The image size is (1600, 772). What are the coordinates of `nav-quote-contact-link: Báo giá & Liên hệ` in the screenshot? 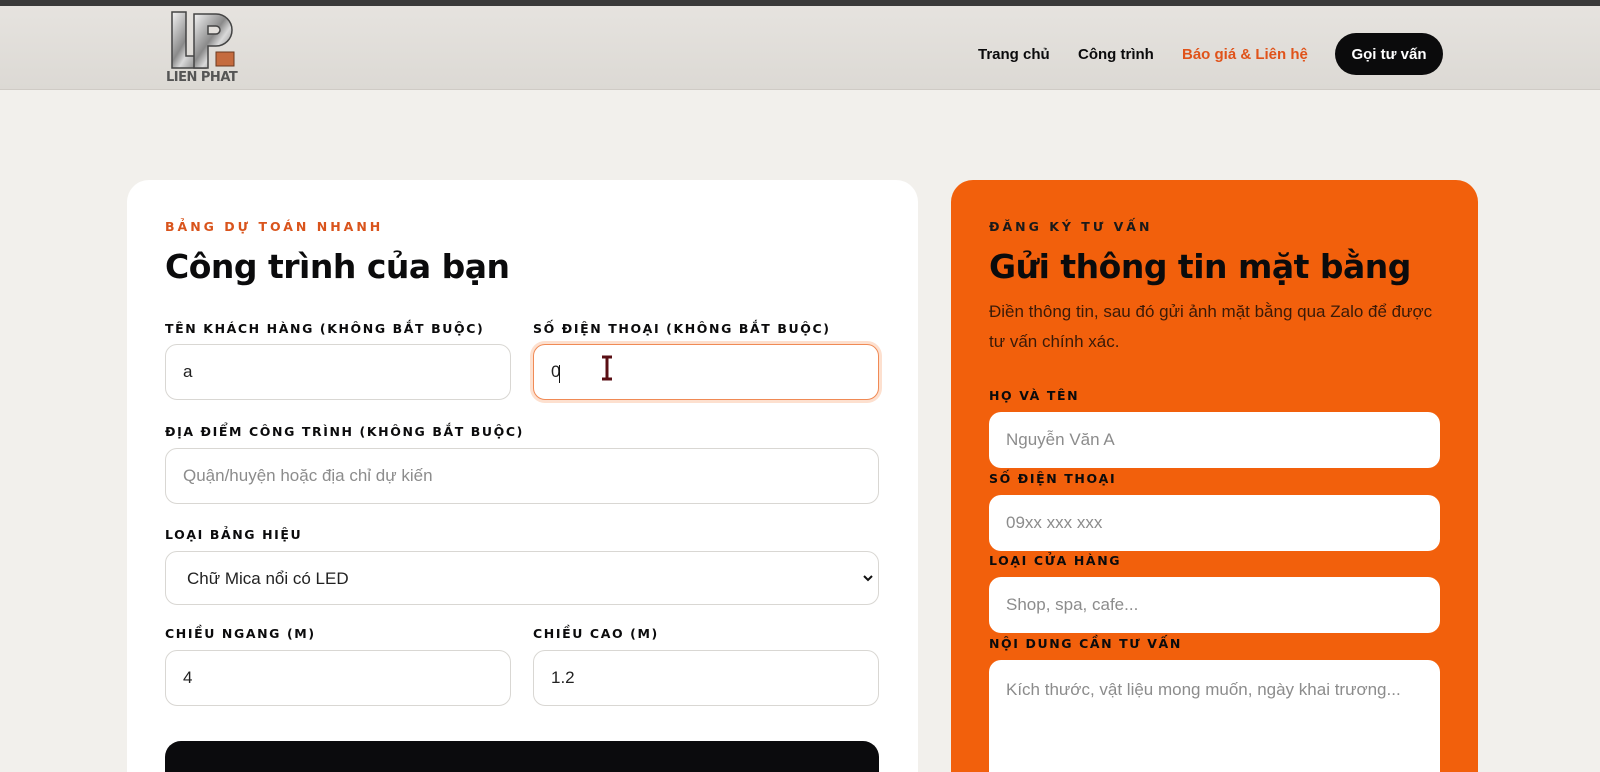 It's located at (1245, 54).